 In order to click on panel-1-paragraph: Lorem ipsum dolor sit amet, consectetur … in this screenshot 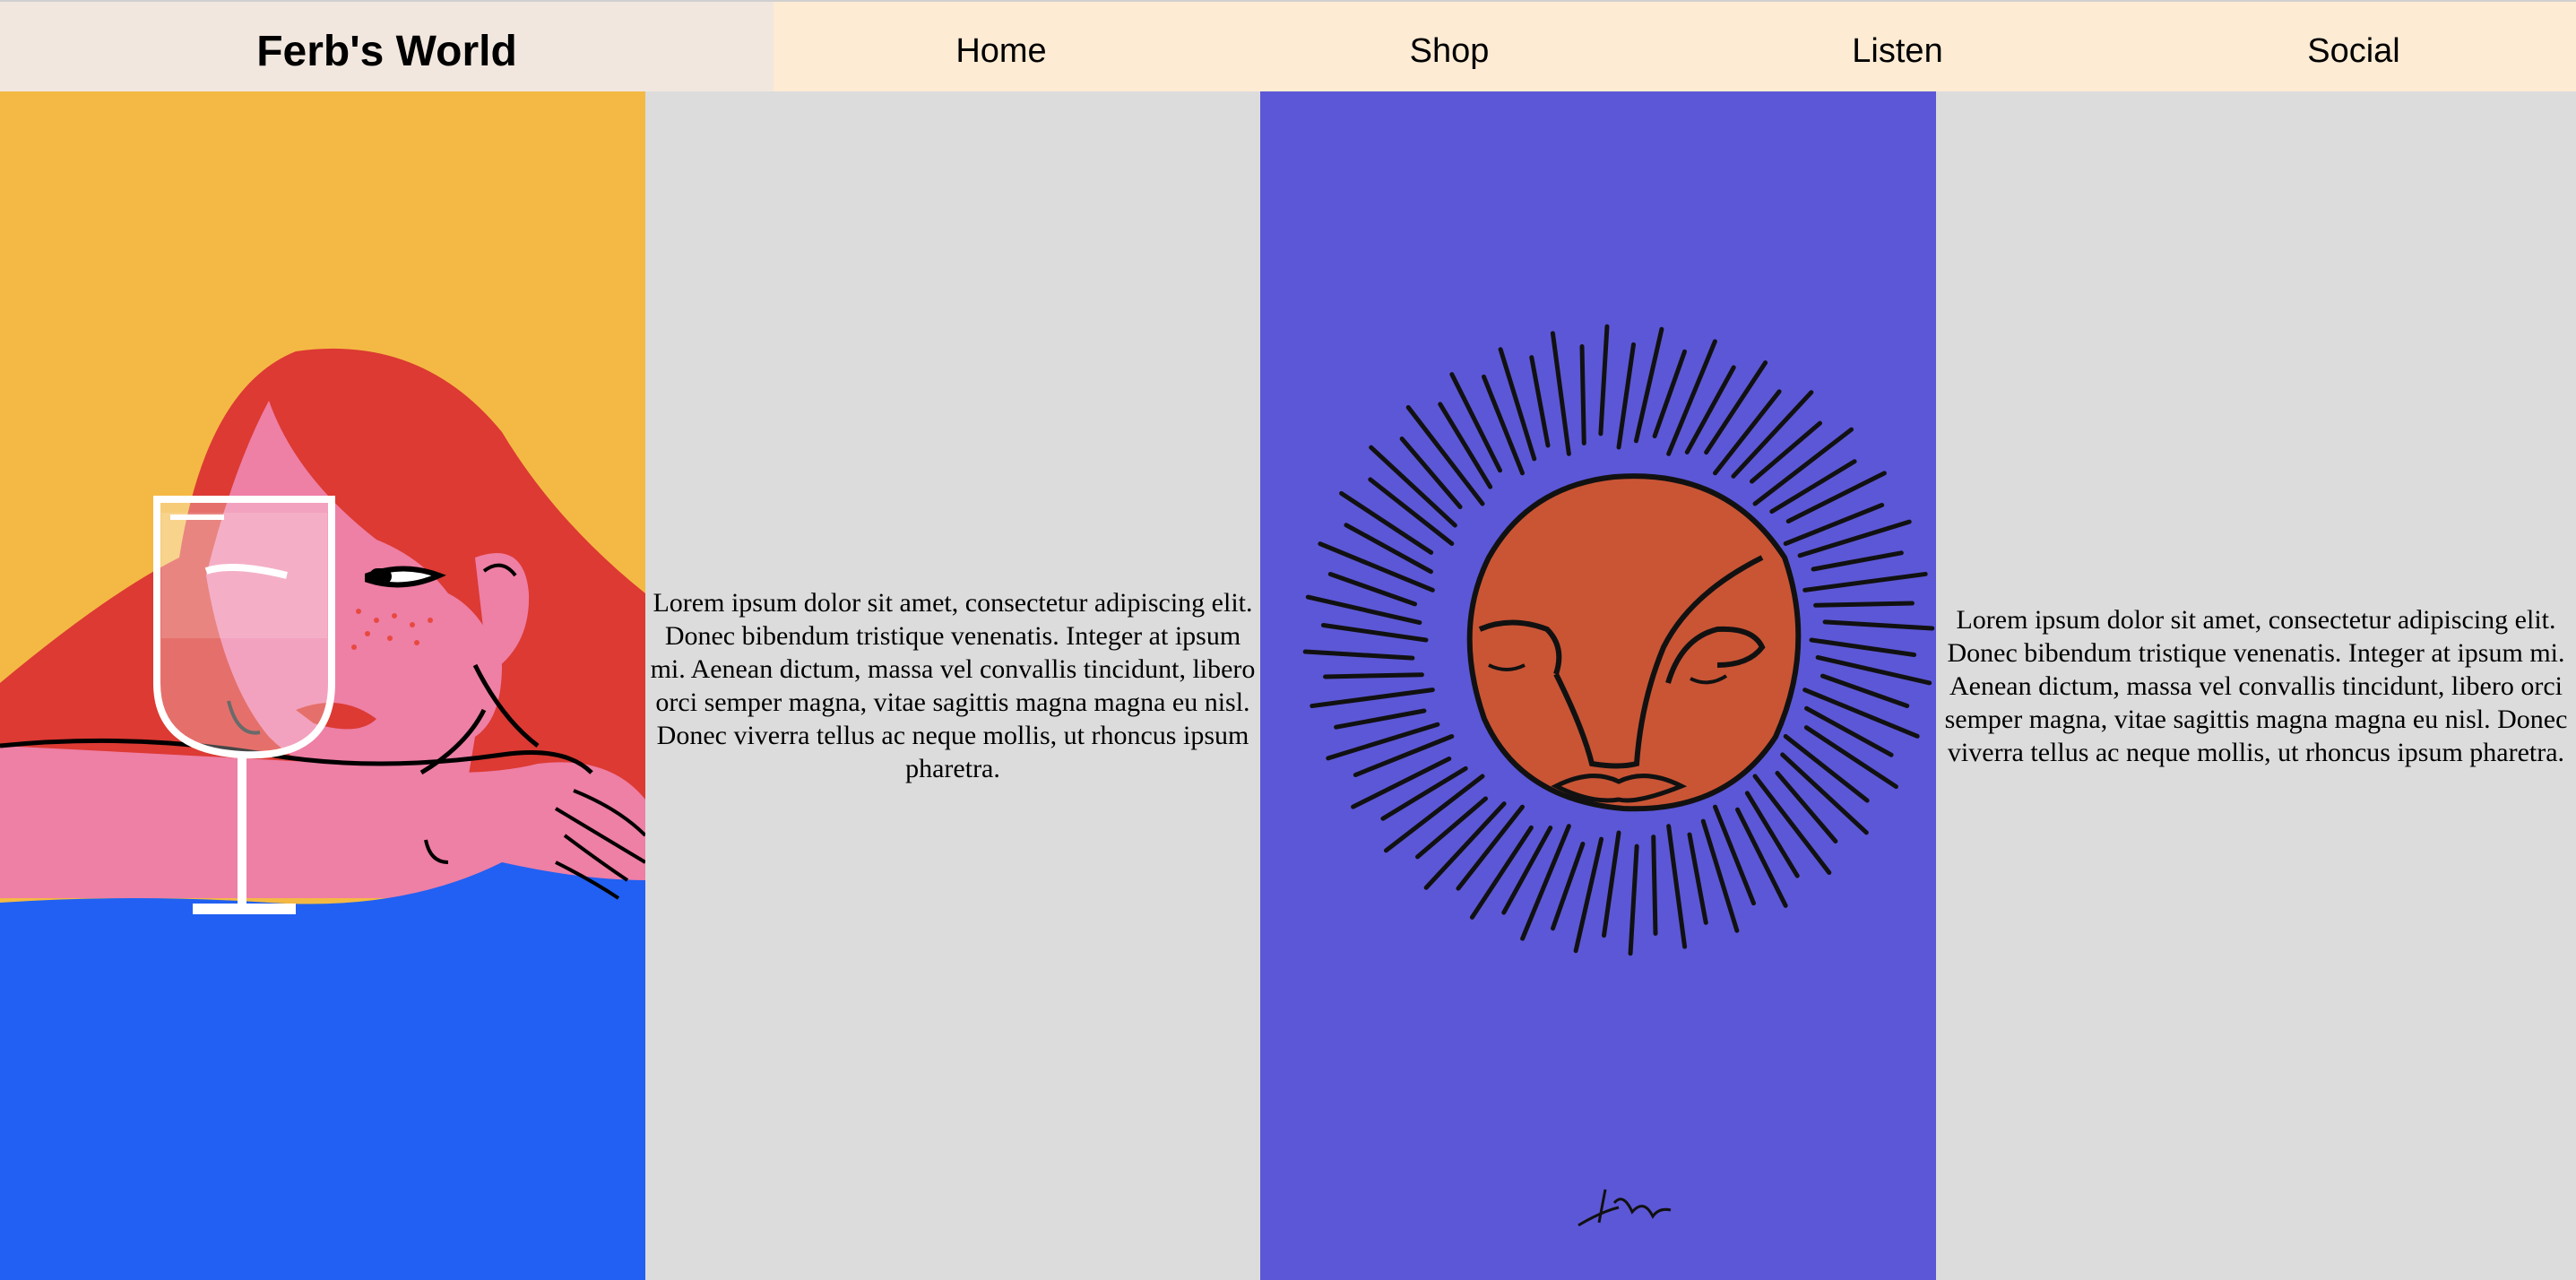, I will do `click(953, 686)`.